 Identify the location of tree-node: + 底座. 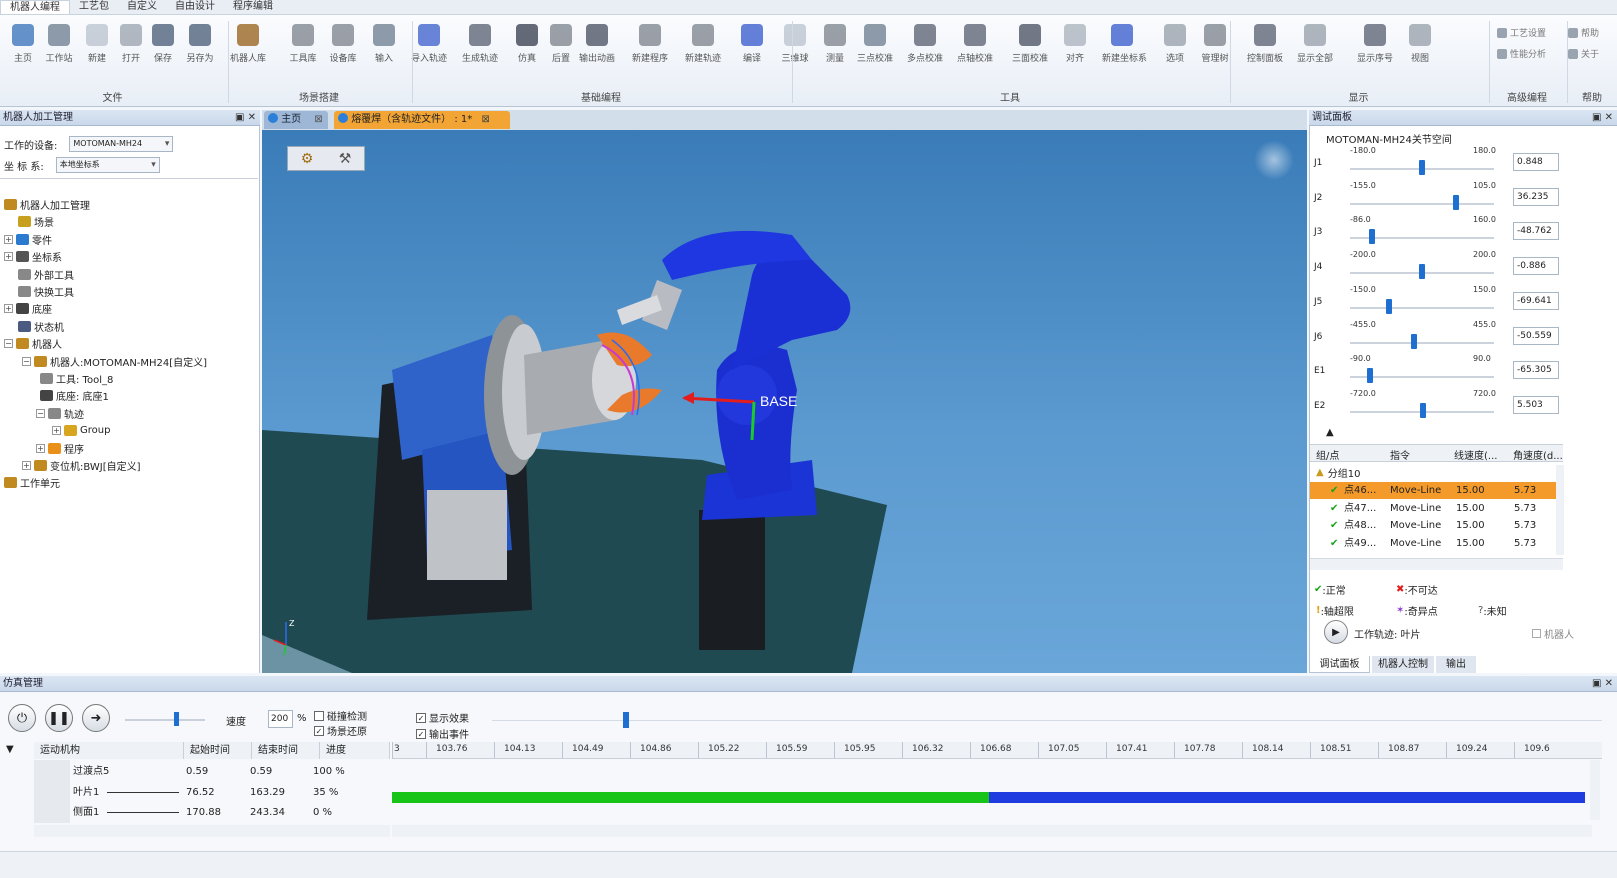
(28, 308).